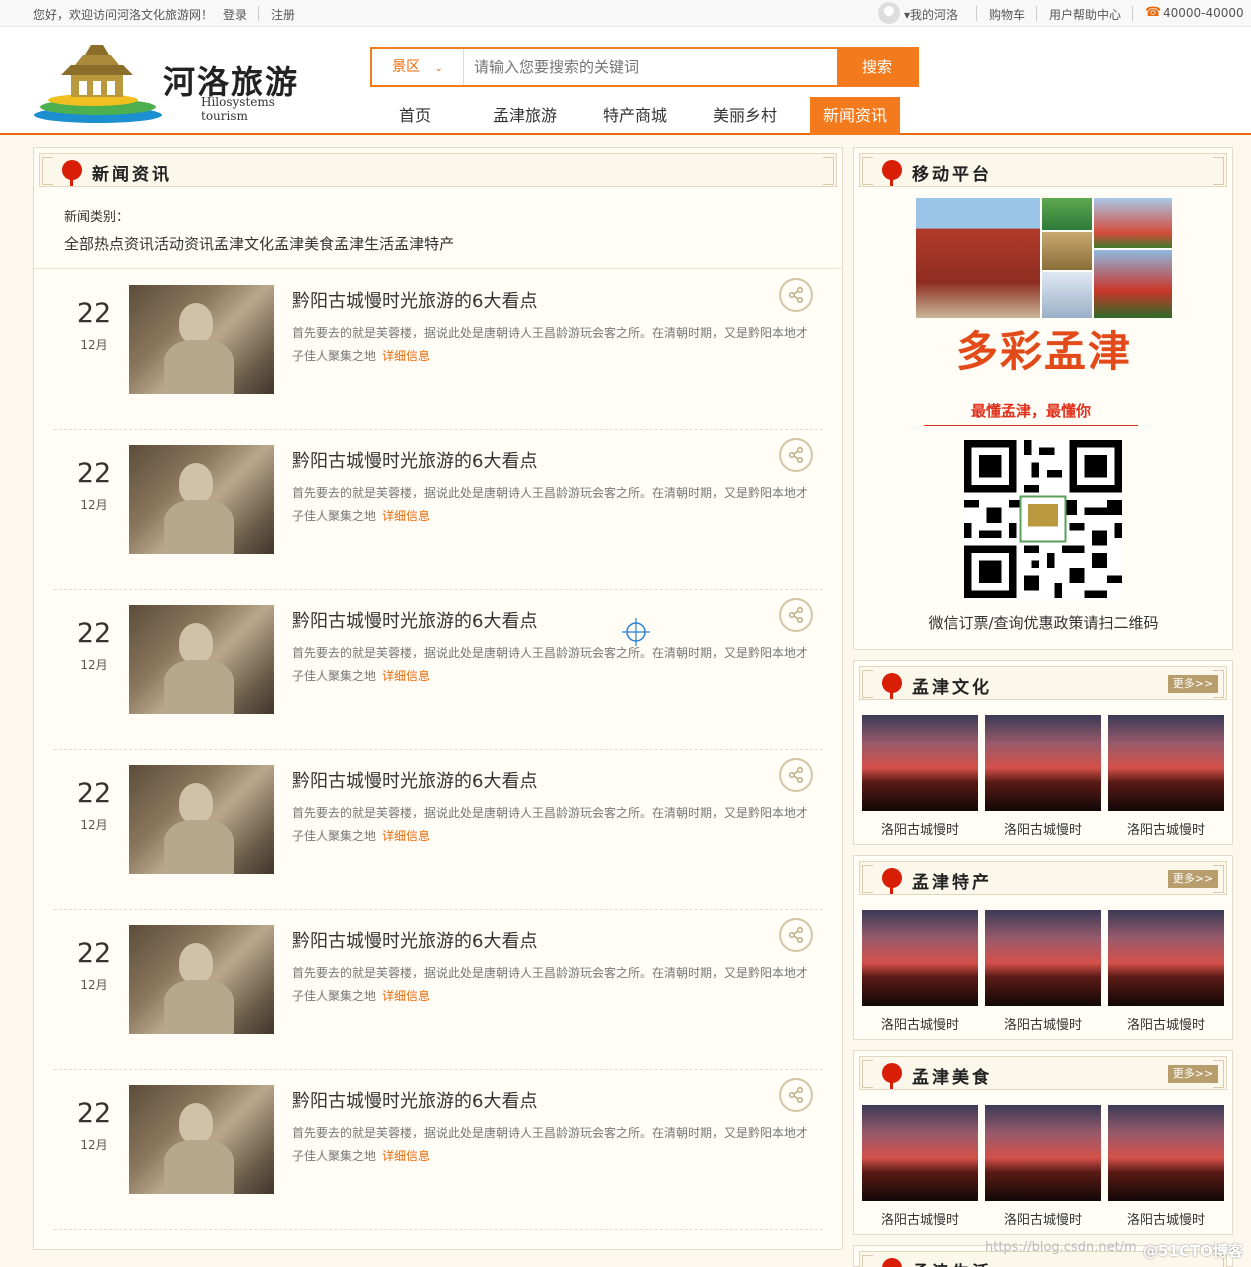 The width and height of the screenshot is (1251, 1267). I want to click on scenic-collage-image, so click(1044, 258).